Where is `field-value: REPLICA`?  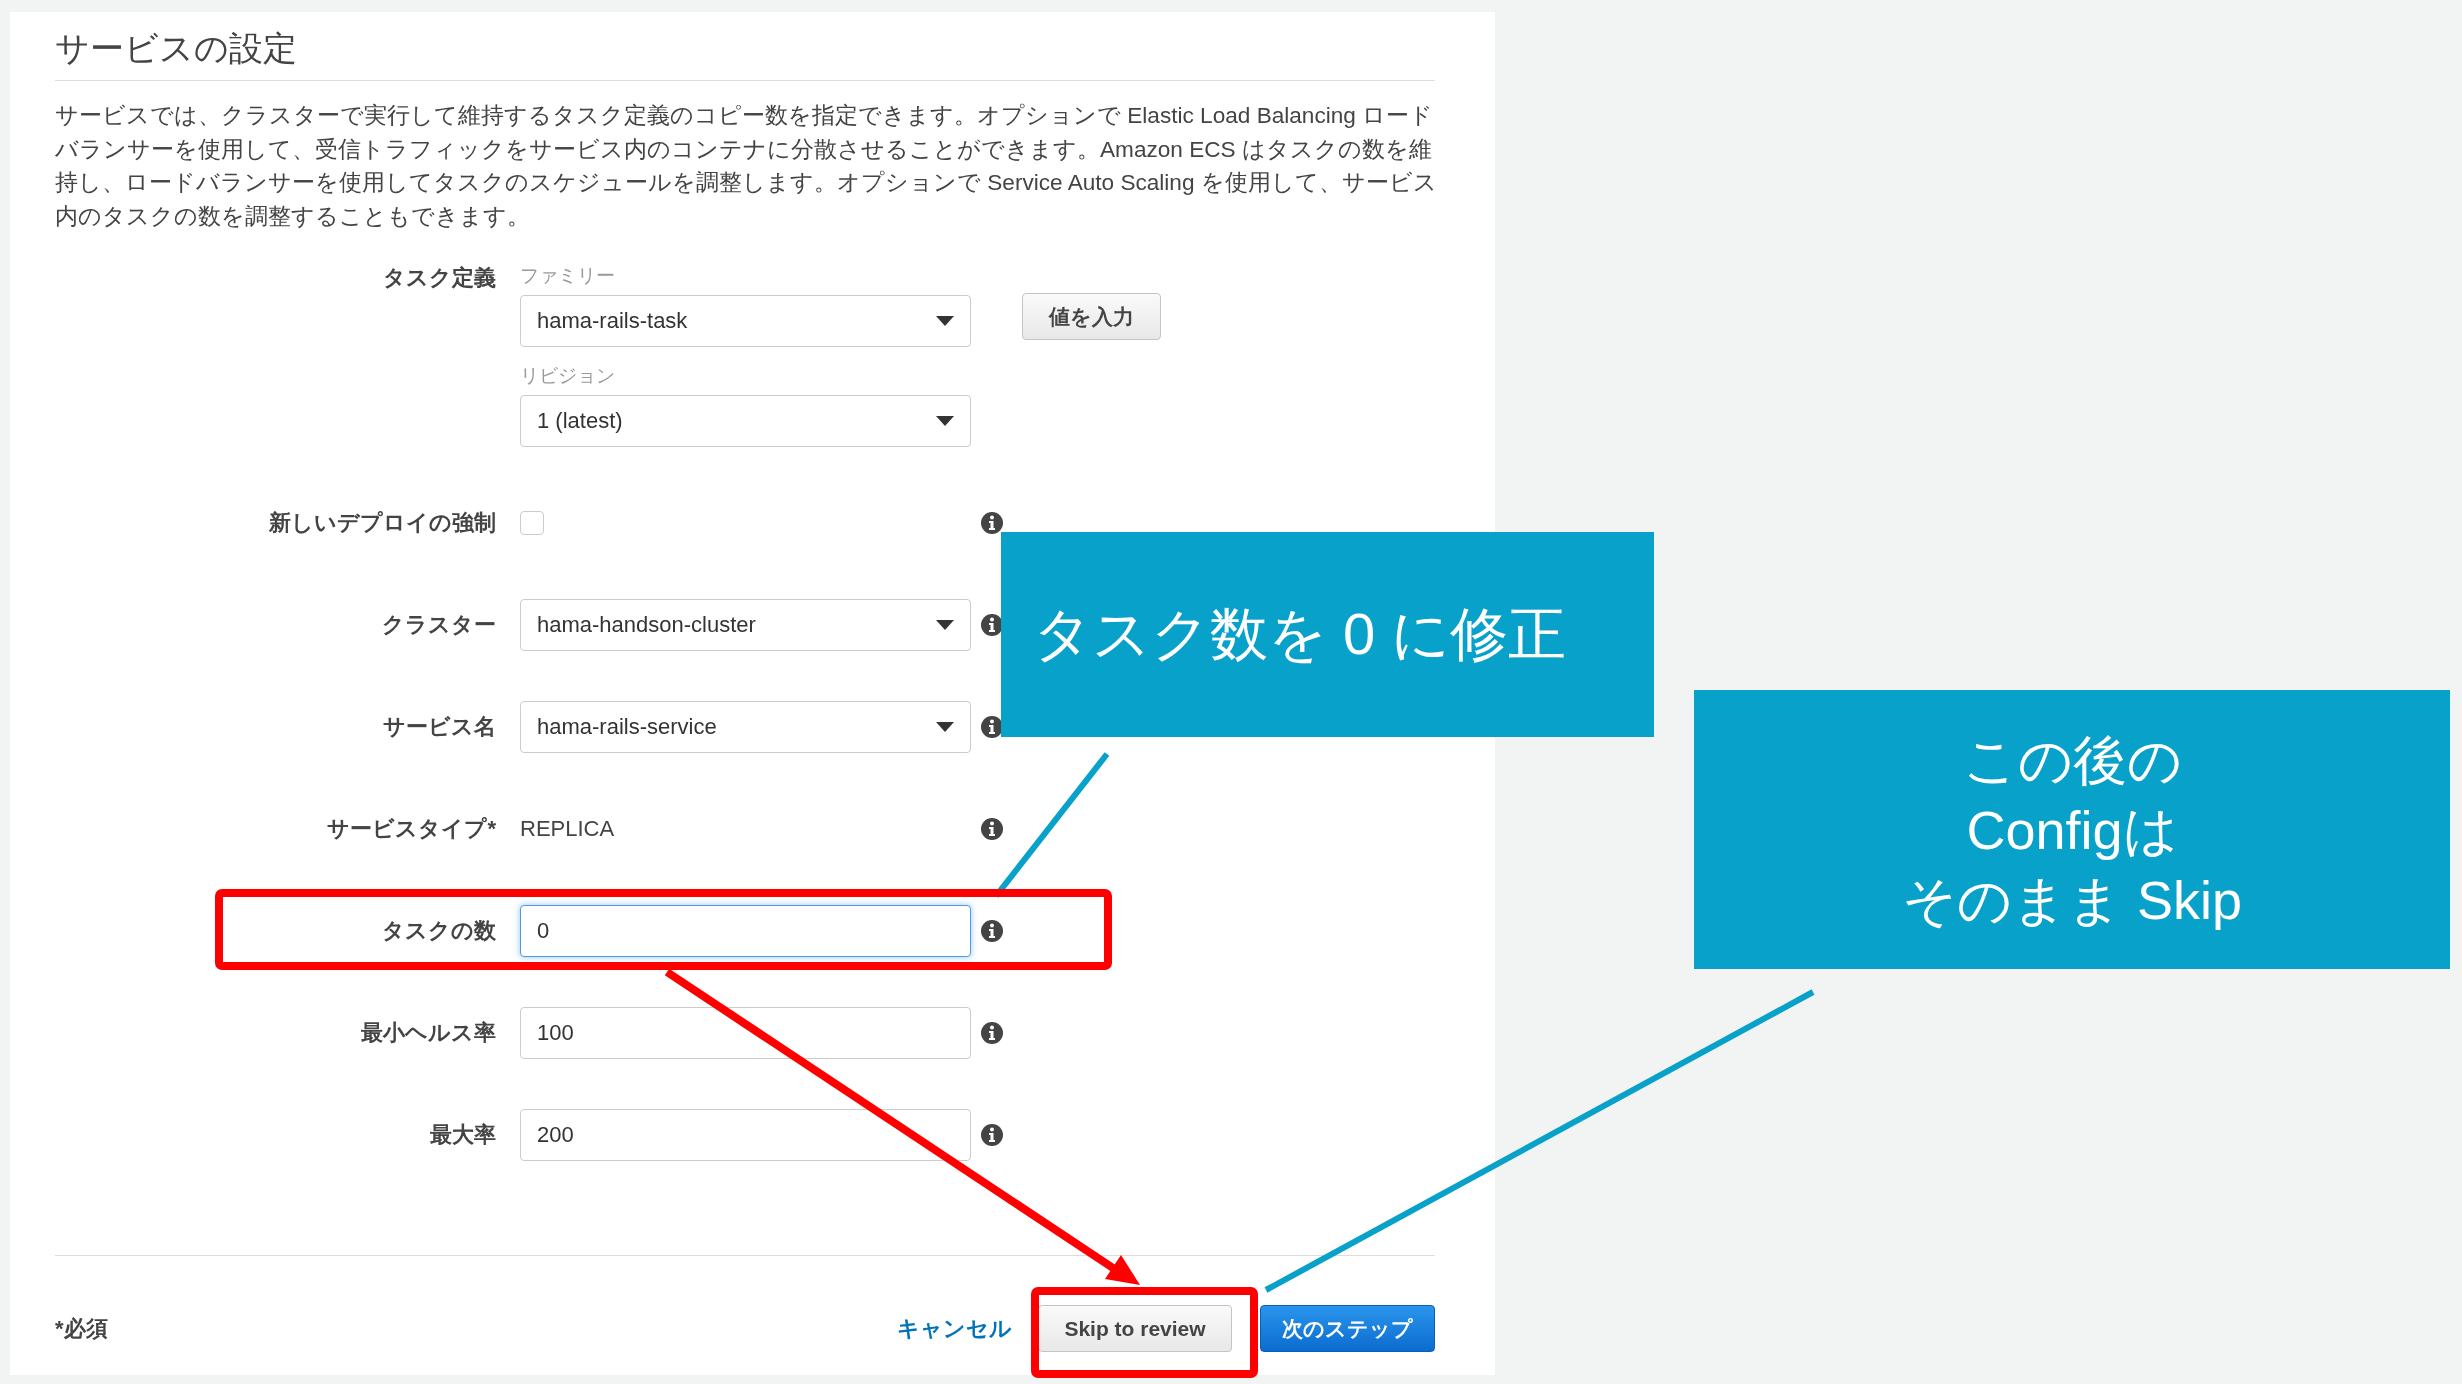 field-value: REPLICA is located at coordinates (568, 829).